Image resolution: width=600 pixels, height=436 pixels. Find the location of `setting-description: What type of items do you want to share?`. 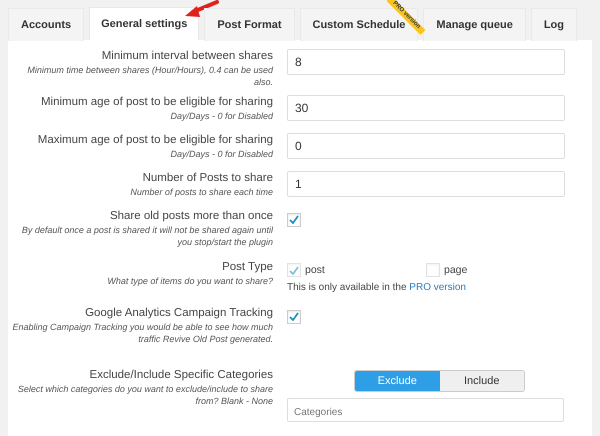

setting-description: What type of items do you want to share? is located at coordinates (189, 281).